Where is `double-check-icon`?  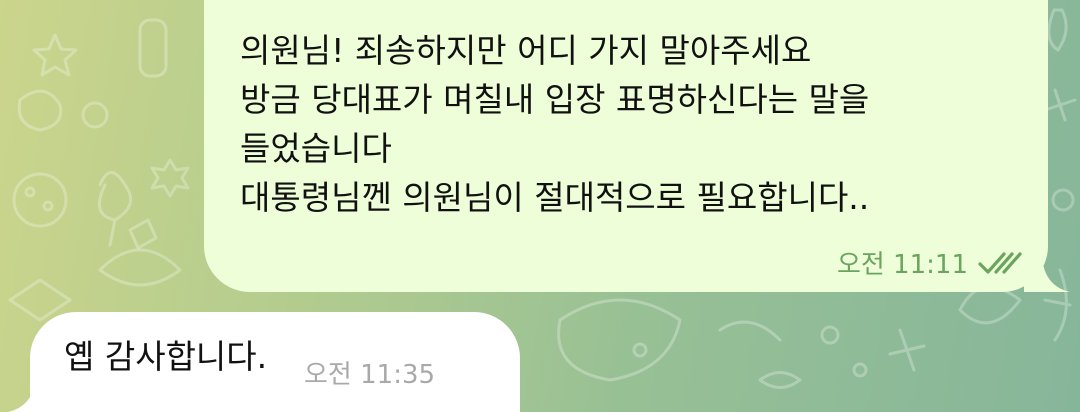 double-check-icon is located at coordinates (1000, 262).